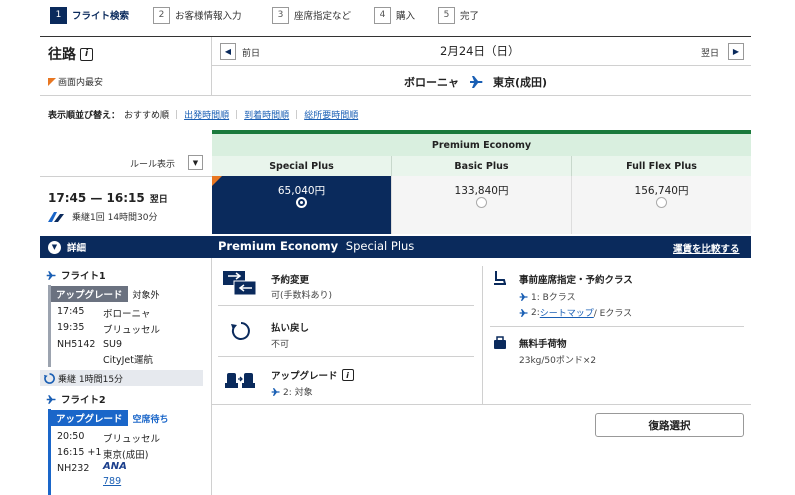 This screenshot has width=795, height=495. I want to click on ana-logo: ANA, so click(115, 466).